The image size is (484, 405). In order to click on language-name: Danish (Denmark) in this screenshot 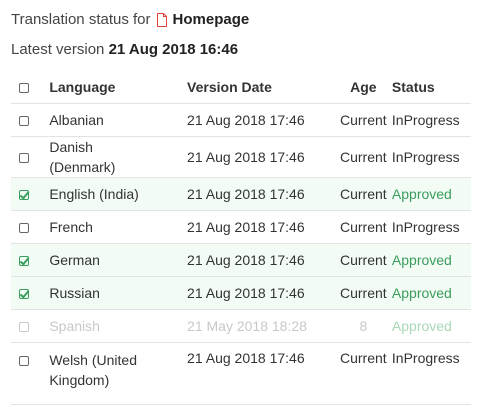, I will do `click(82, 157)`.